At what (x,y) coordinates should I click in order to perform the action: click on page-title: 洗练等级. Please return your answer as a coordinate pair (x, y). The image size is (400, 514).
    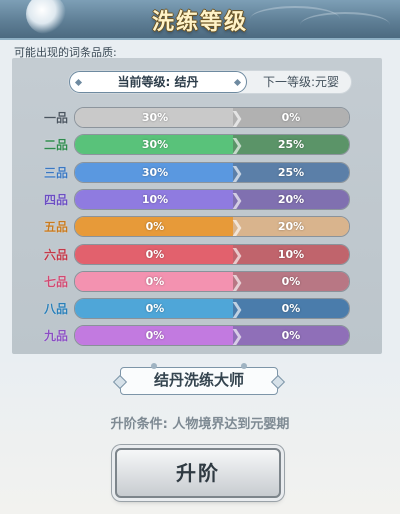
    Looking at the image, I should click on (199, 22).